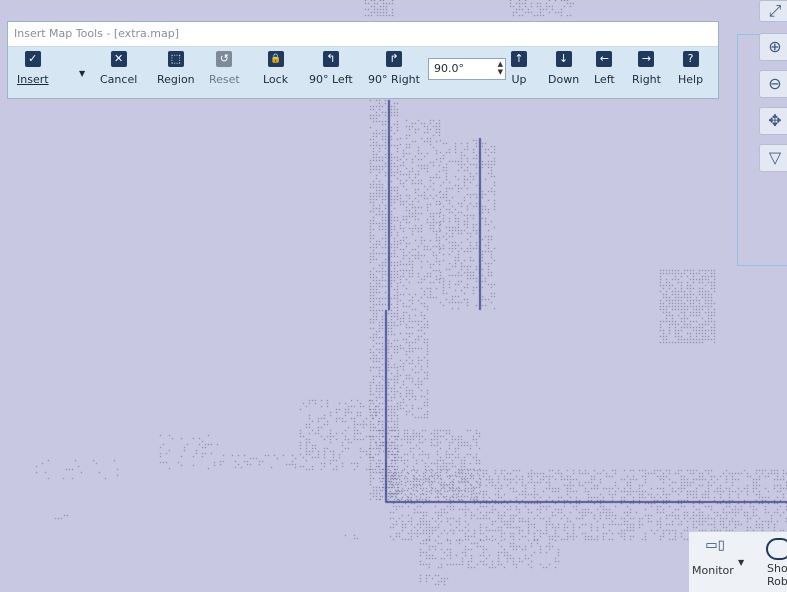 This screenshot has width=787, height=592. I want to click on rotate-left-label: 90° Left, so click(331, 79).